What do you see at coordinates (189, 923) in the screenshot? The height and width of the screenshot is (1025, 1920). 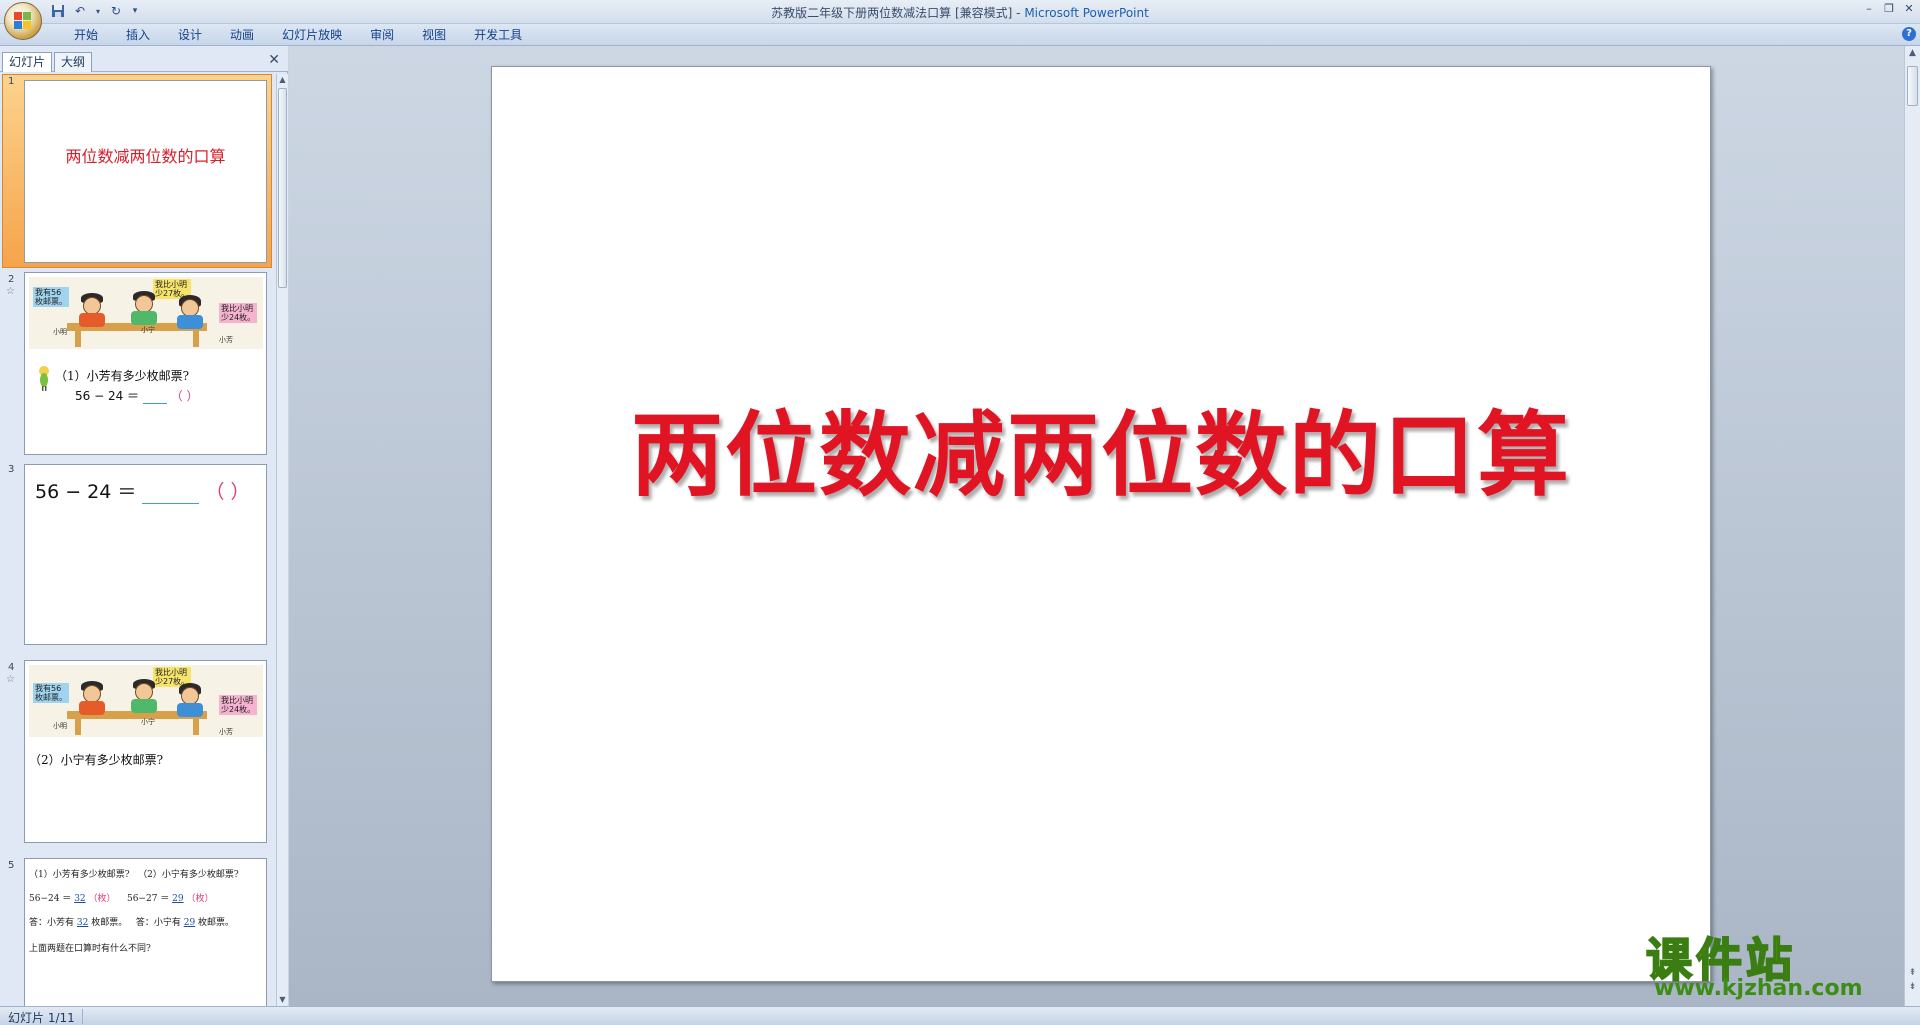 I see `answer-value-2: 29` at bounding box center [189, 923].